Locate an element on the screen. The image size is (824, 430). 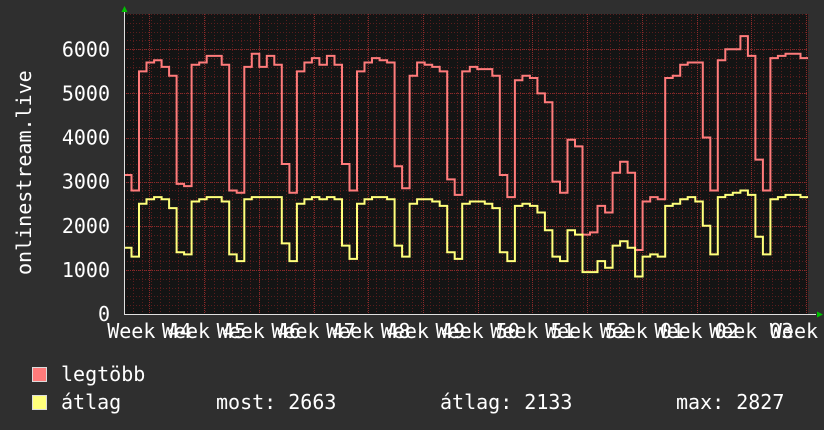
legend-item-avg: átlag is located at coordinates (76, 402).